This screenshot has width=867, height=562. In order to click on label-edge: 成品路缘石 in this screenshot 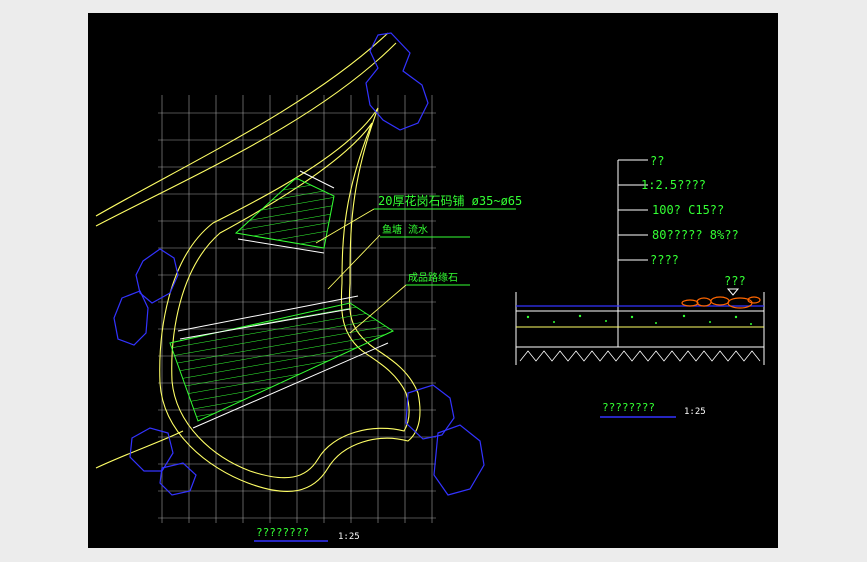, I will do `click(433, 277)`.